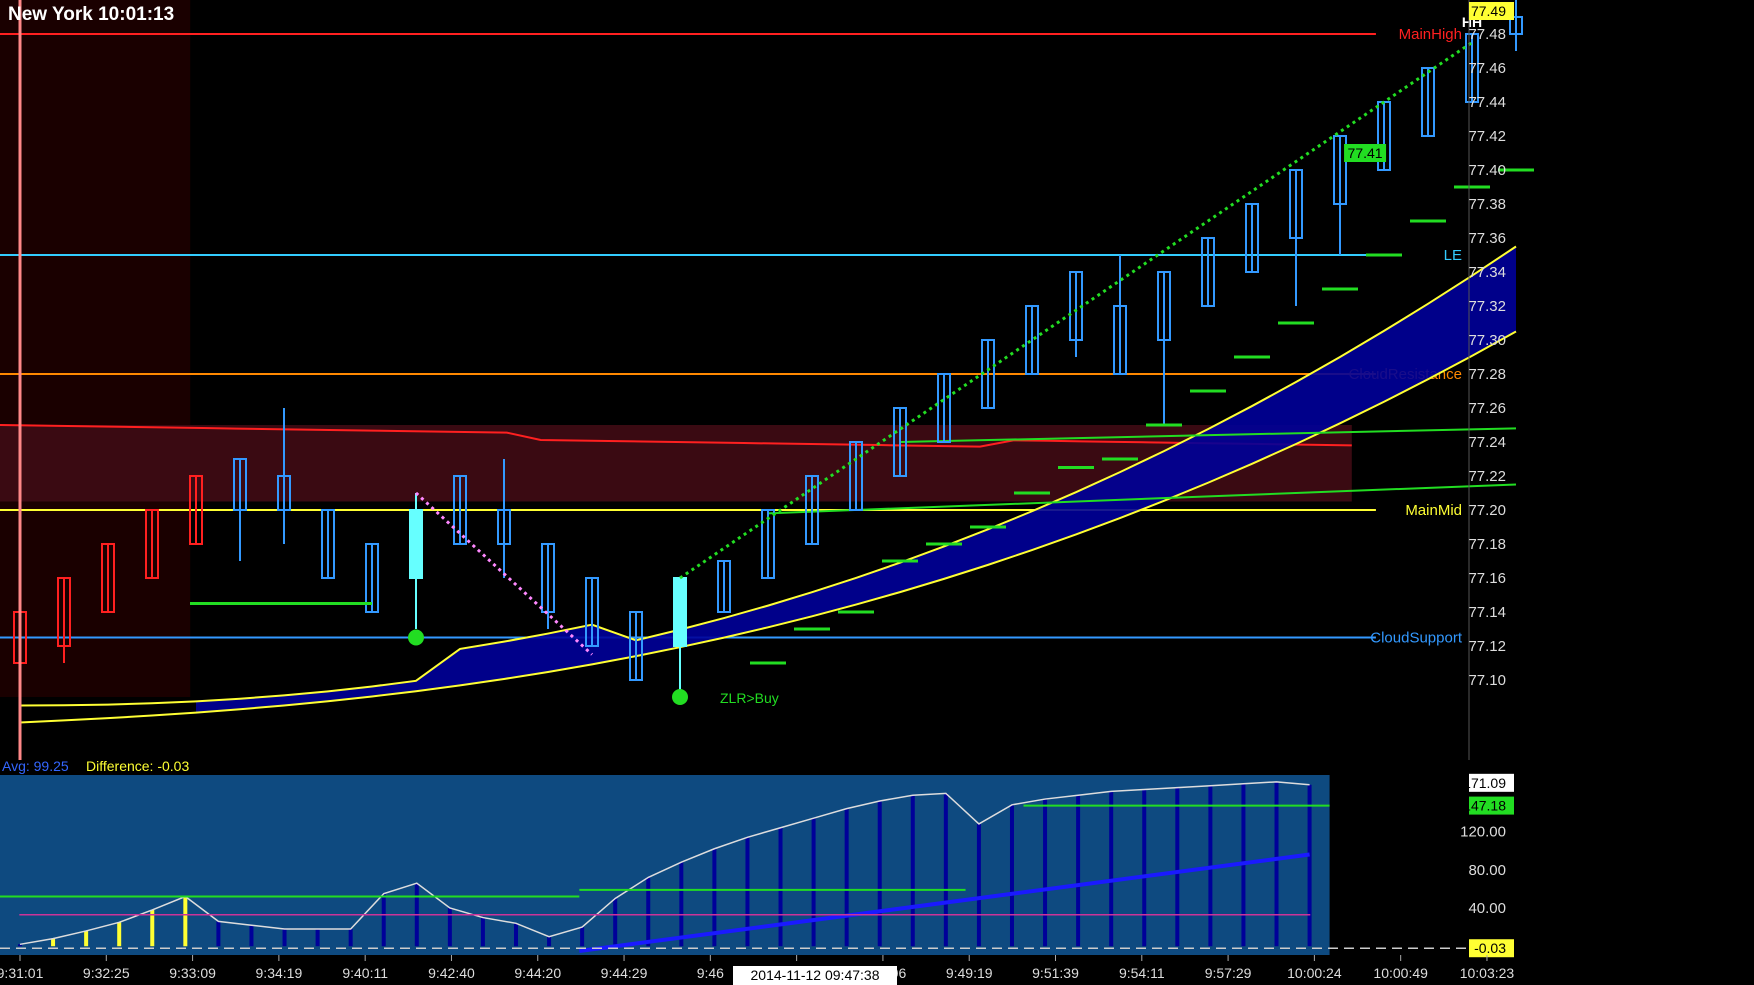 This screenshot has height=985, width=1754. What do you see at coordinates (1487, 238) in the screenshot?
I see `price-tick-label: 77.36` at bounding box center [1487, 238].